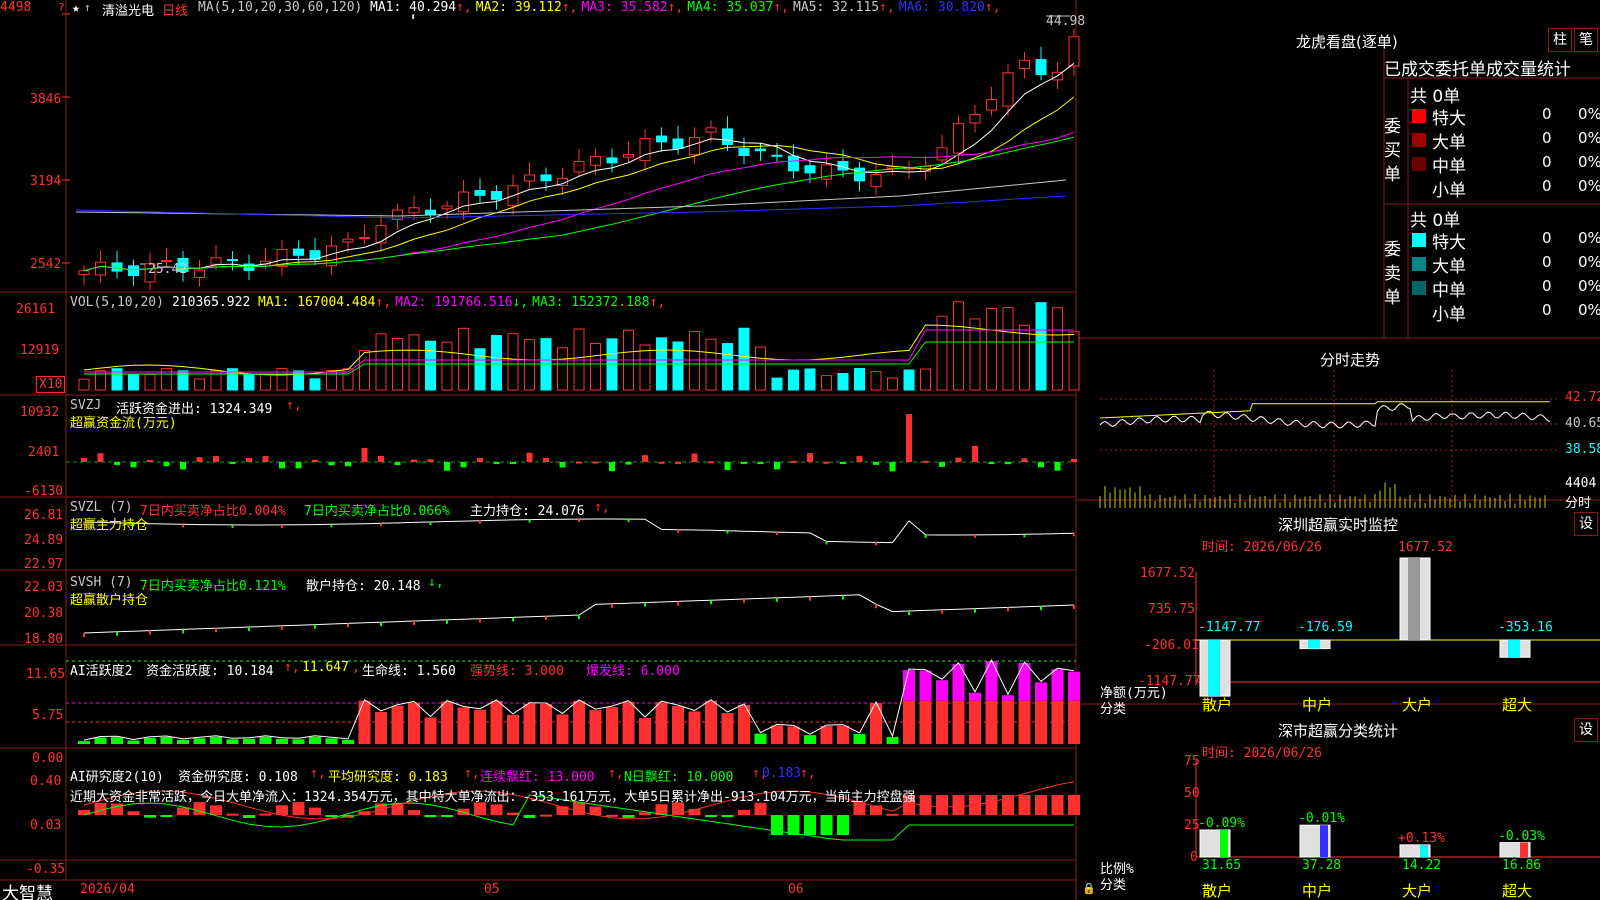 Image resolution: width=1600 pixels, height=900 pixels. Describe the element at coordinates (1325, 627) in the screenshot. I see `sz-monitor-value-1: -176.59` at that location.